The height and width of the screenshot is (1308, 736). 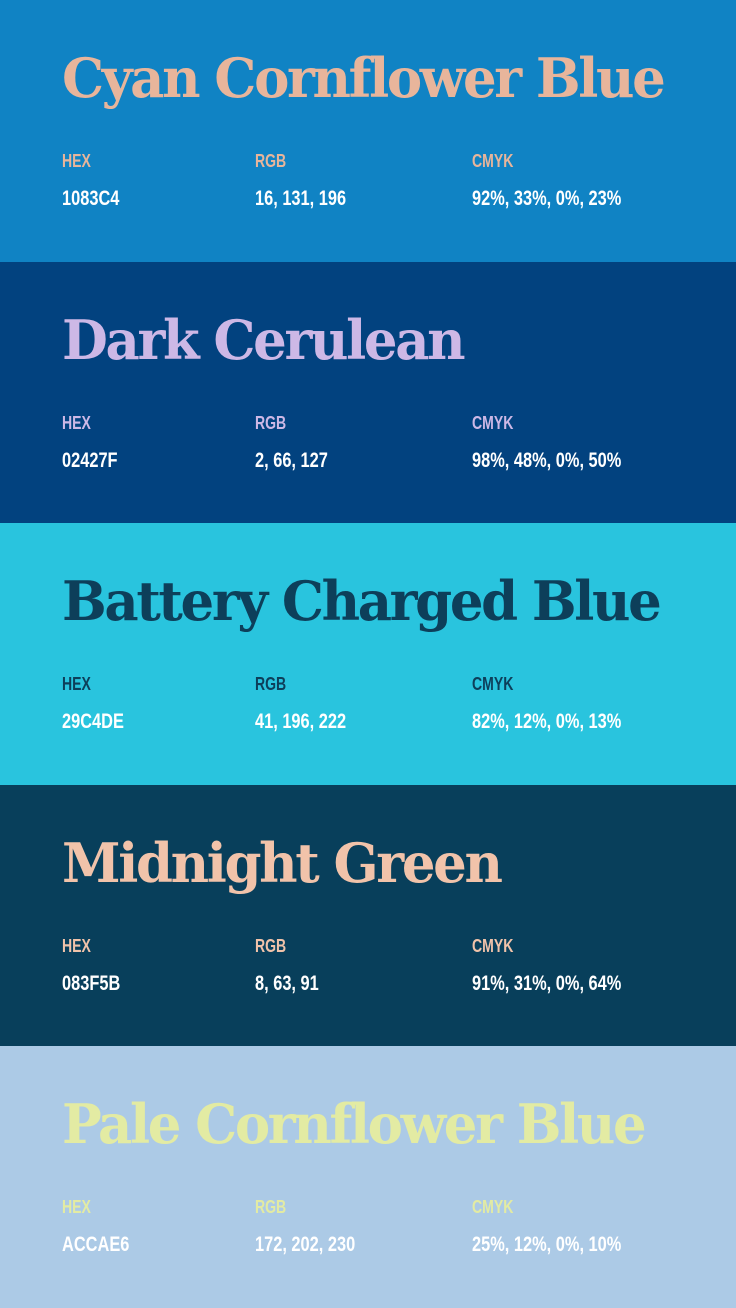 What do you see at coordinates (97, 442) in the screenshot?
I see `hex-field: HEX 02427F` at bounding box center [97, 442].